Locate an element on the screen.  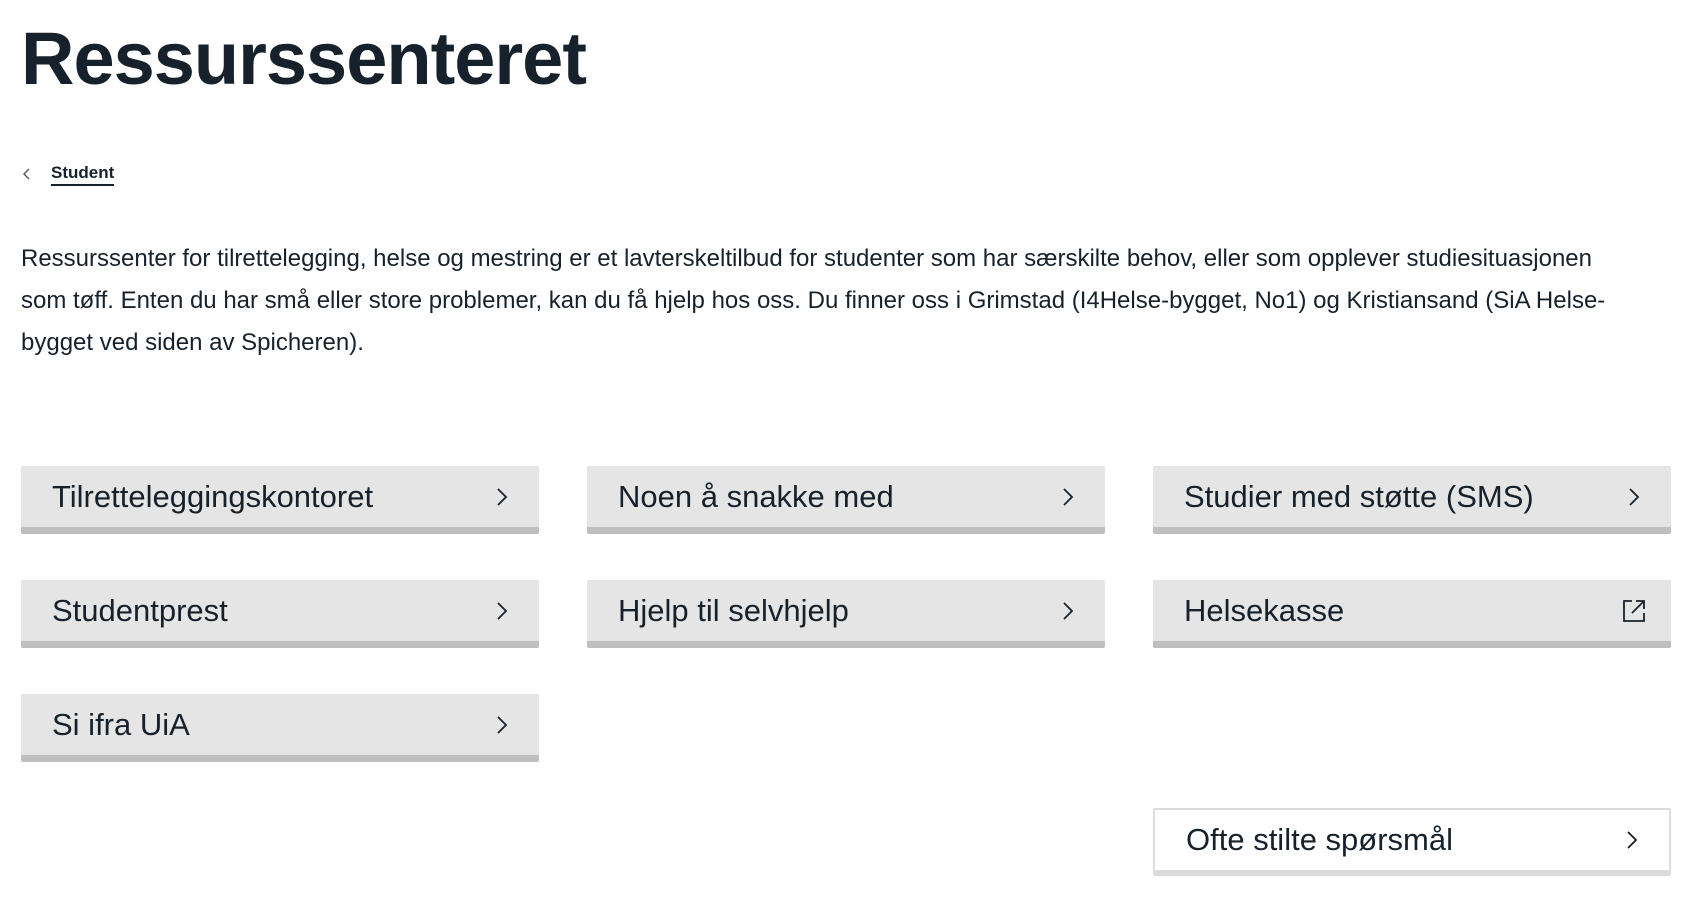
link-tile-noen-a-snakke-med: Noen å snakke med is located at coordinates (846, 500).